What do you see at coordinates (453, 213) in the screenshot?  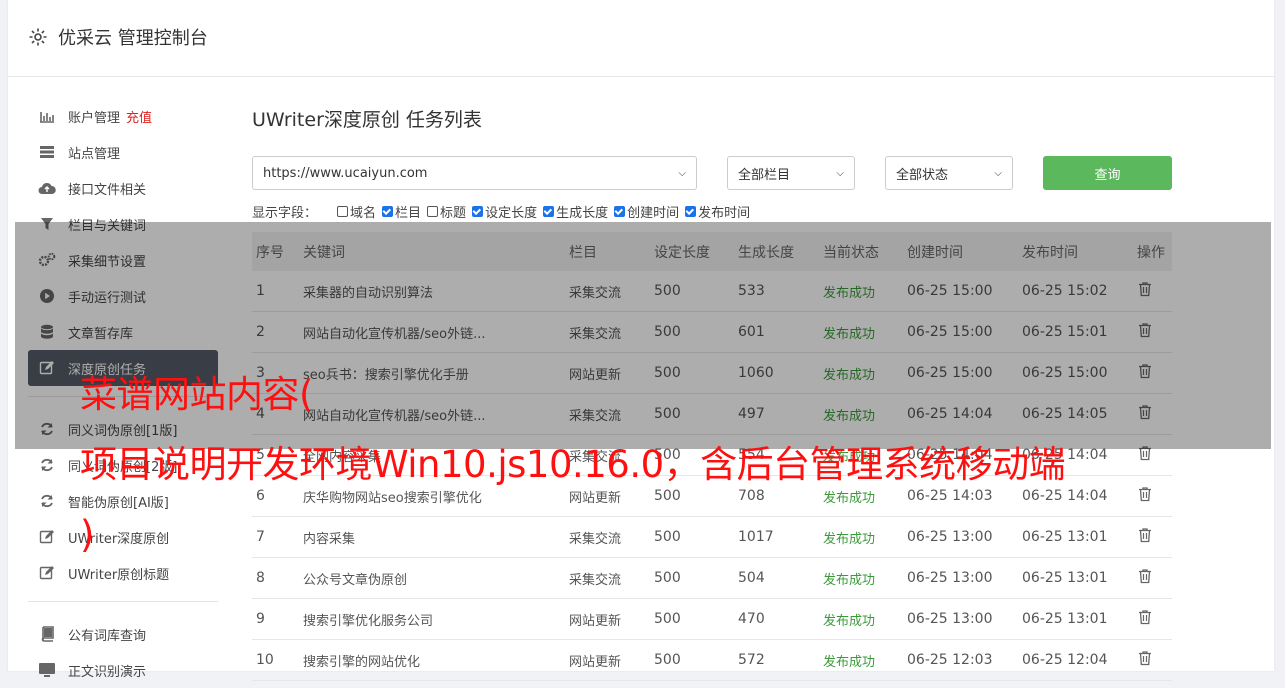 I see `checkbox-label: 标题` at bounding box center [453, 213].